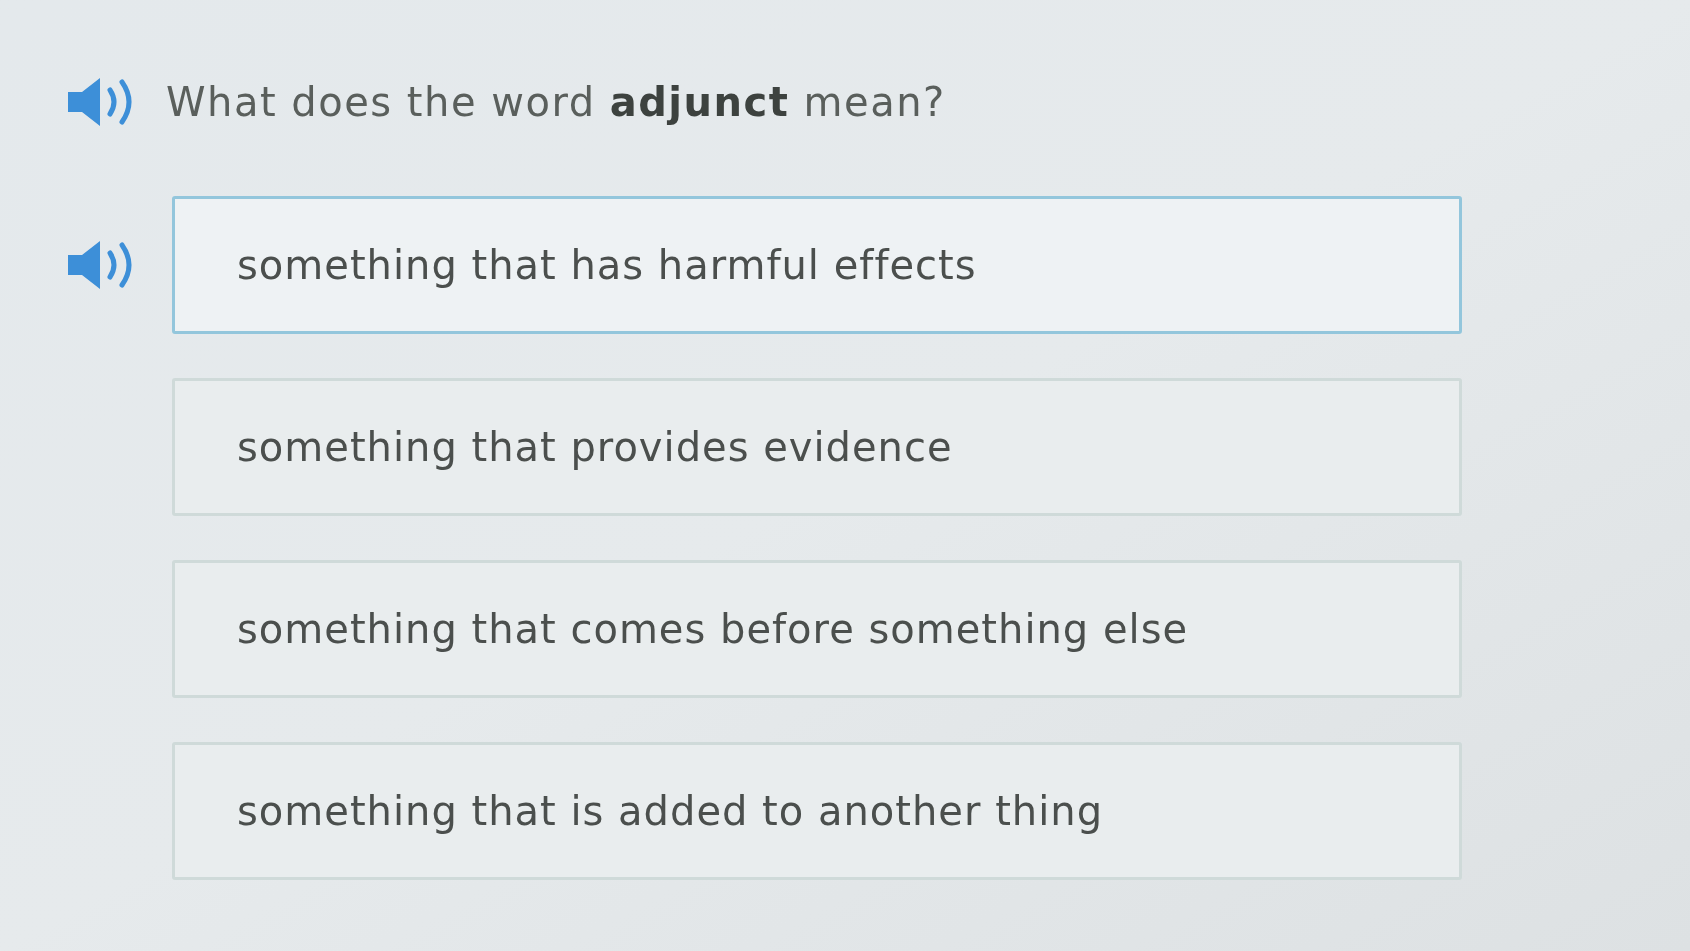 The image size is (1690, 951). Describe the element at coordinates (817, 265) in the screenshot. I see `answer-option: something that has harmful effects` at that location.